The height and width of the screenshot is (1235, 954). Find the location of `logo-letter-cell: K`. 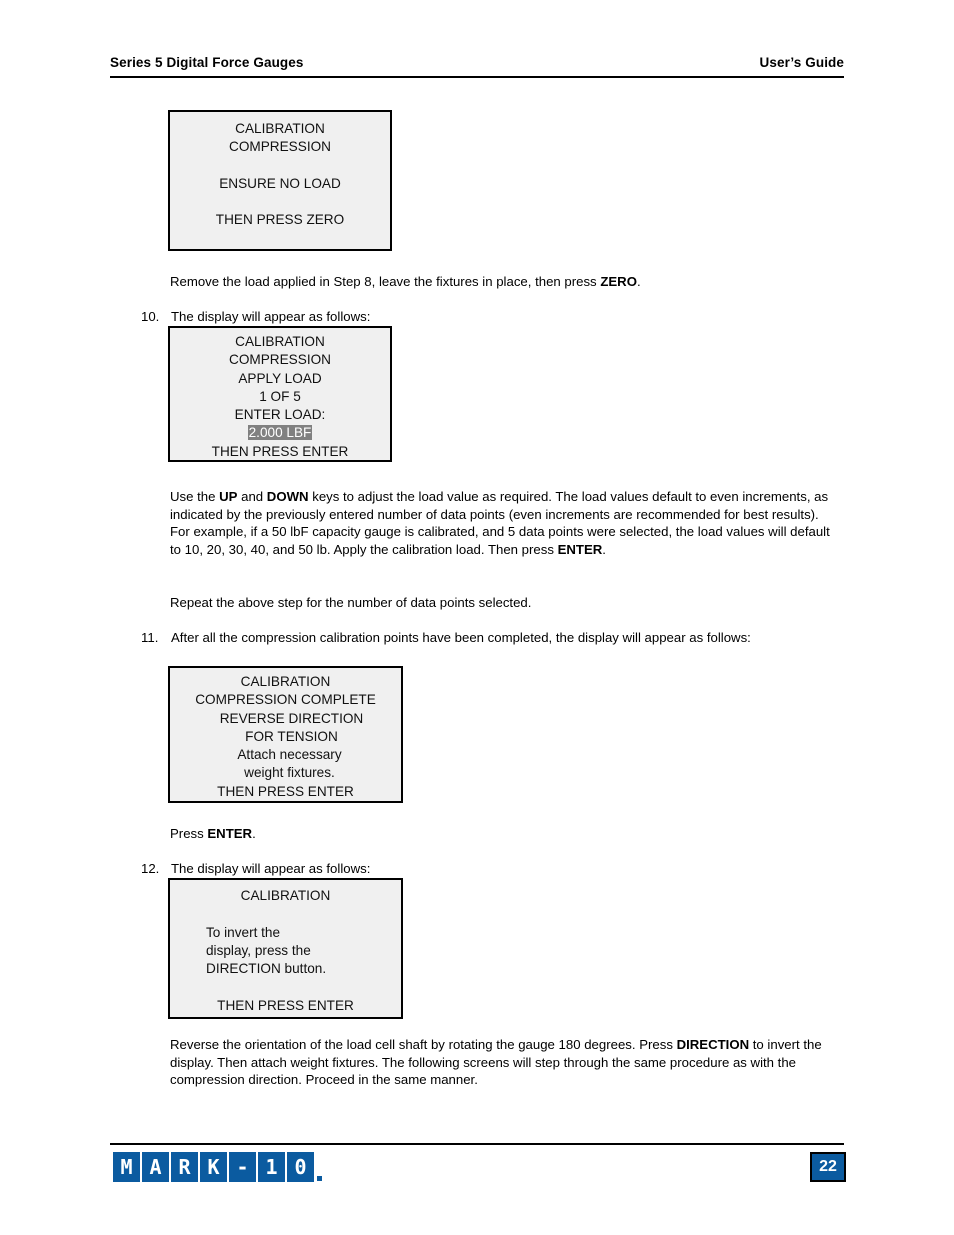

logo-letter-cell: K is located at coordinates (213, 1167).